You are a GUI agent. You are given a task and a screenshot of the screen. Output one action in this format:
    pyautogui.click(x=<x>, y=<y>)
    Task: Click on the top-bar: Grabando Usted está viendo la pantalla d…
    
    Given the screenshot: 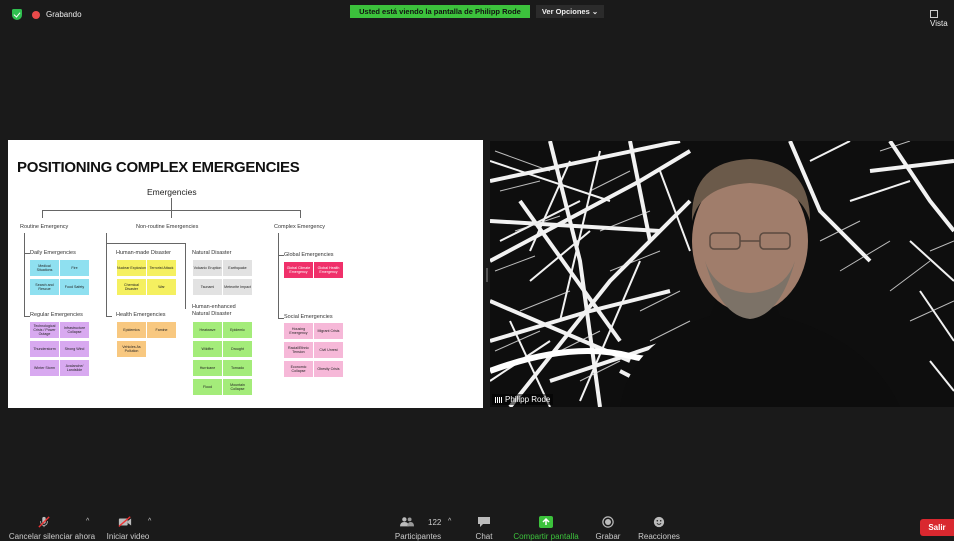 What is the action you would take?
    pyautogui.click(x=477, y=14)
    